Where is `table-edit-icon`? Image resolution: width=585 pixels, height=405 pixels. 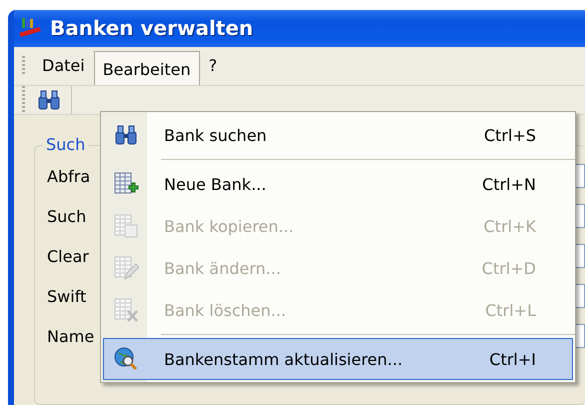
table-edit-icon is located at coordinates (126, 268).